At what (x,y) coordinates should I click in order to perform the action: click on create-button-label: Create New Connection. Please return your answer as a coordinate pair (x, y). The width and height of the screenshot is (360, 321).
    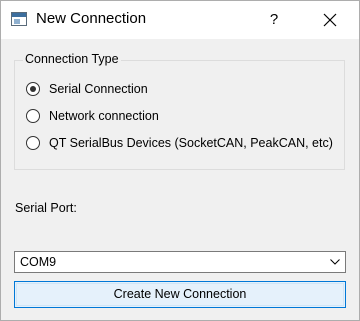
    Looking at the image, I should click on (180, 294).